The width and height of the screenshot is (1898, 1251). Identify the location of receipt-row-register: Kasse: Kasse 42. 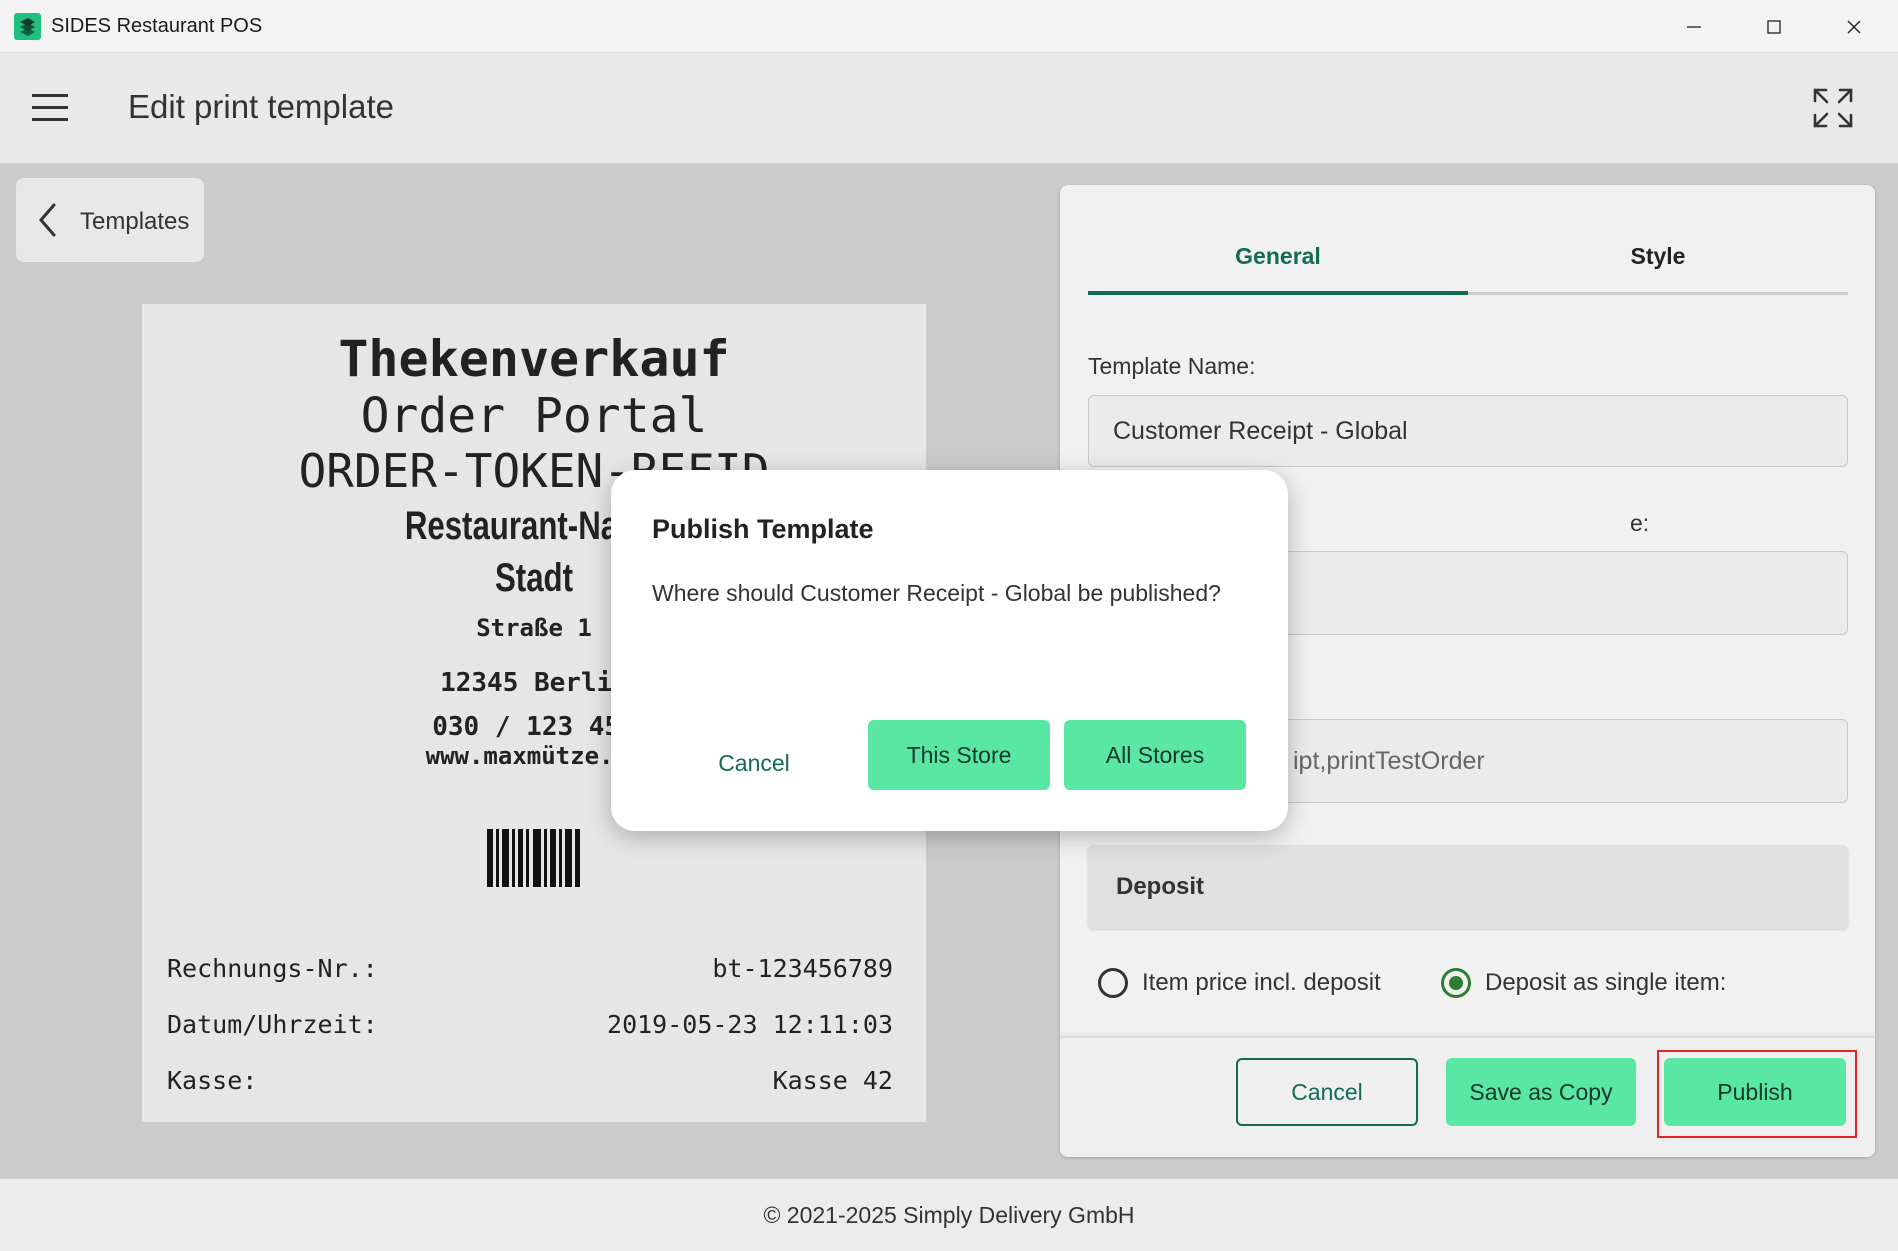
(530, 1080).